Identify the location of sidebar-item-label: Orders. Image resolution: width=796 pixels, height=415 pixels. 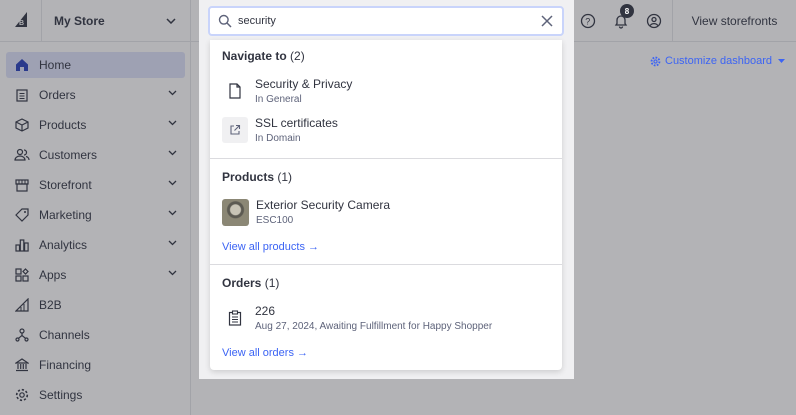
(57, 95).